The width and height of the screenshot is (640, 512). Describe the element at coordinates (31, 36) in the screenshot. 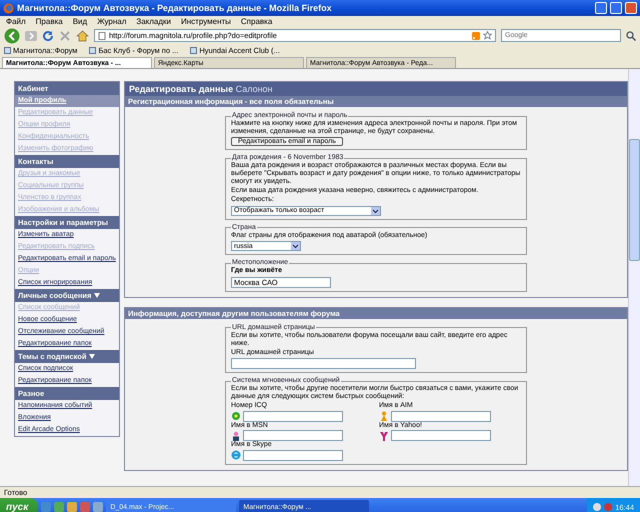

I see `forward-icon` at that location.